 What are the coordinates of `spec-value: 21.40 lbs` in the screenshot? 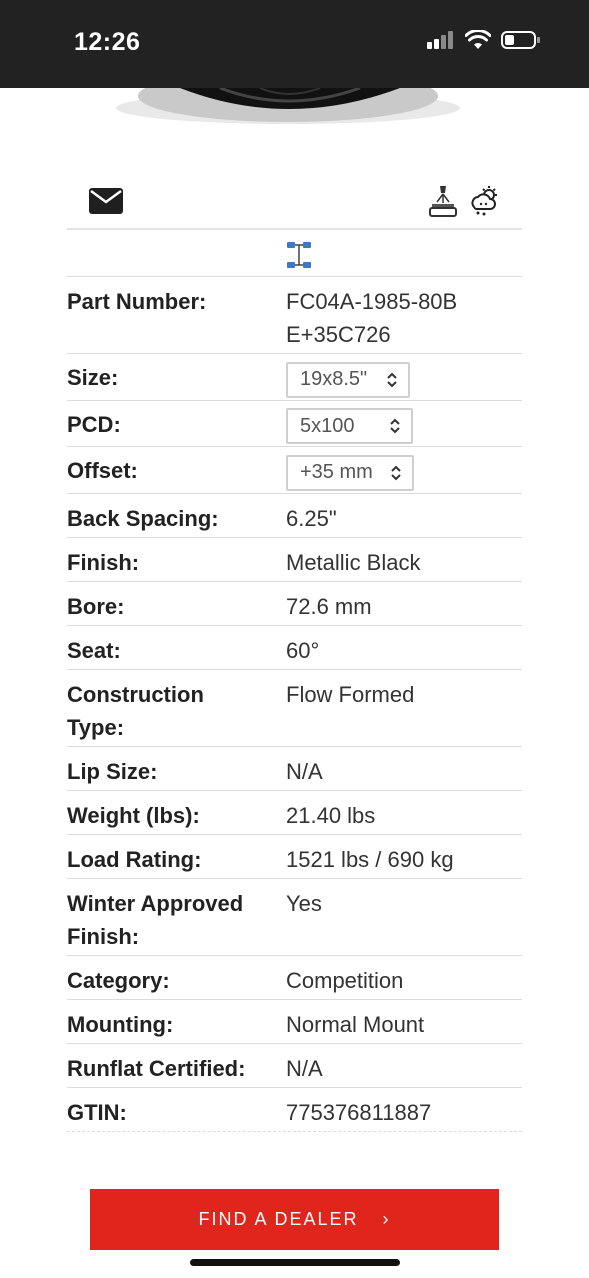 It's located at (331, 815).